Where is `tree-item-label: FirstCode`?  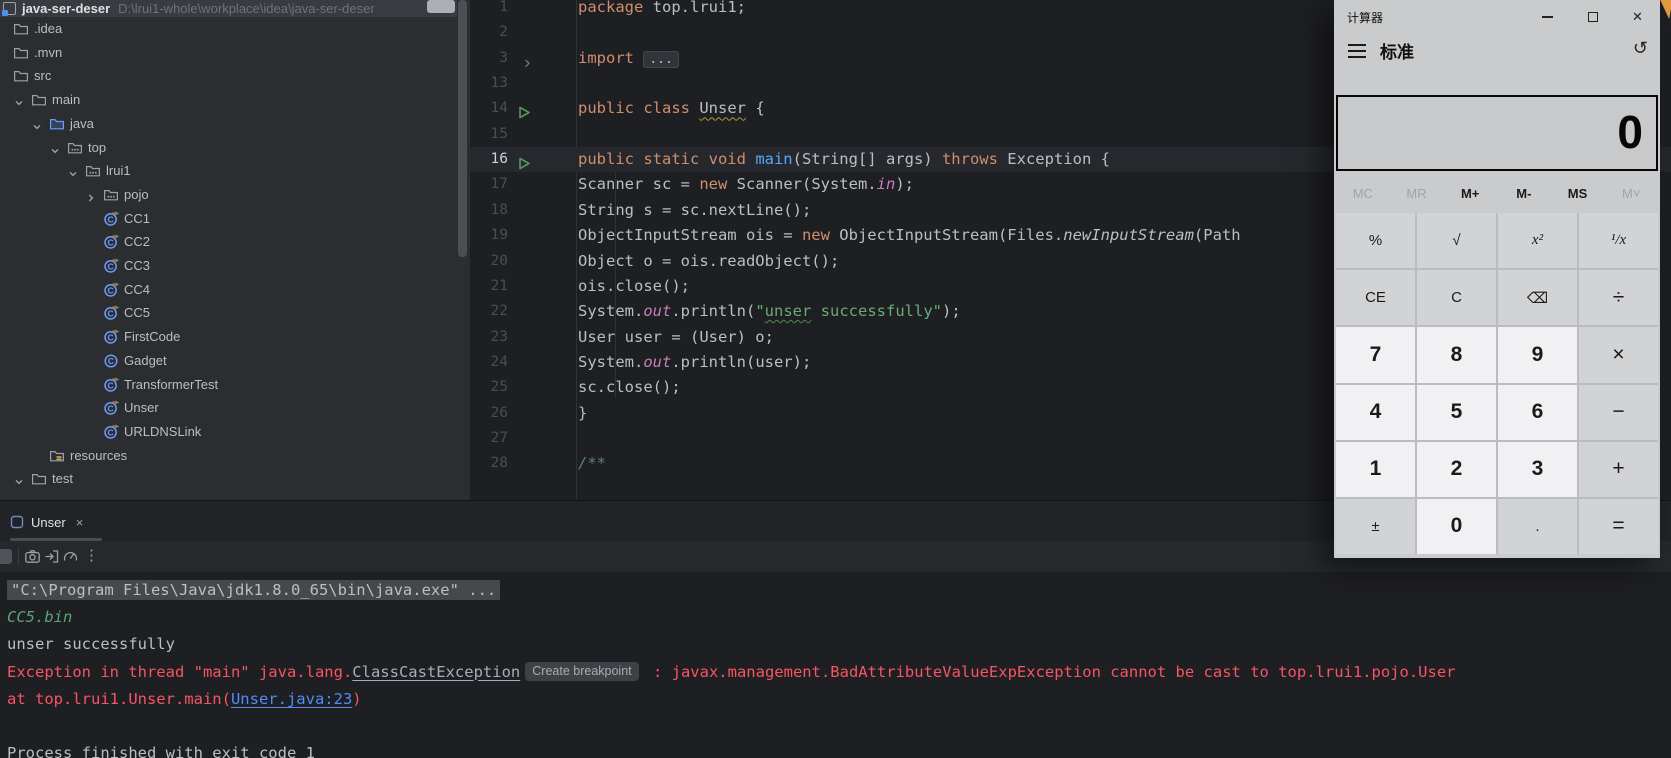 tree-item-label: FirstCode is located at coordinates (152, 337).